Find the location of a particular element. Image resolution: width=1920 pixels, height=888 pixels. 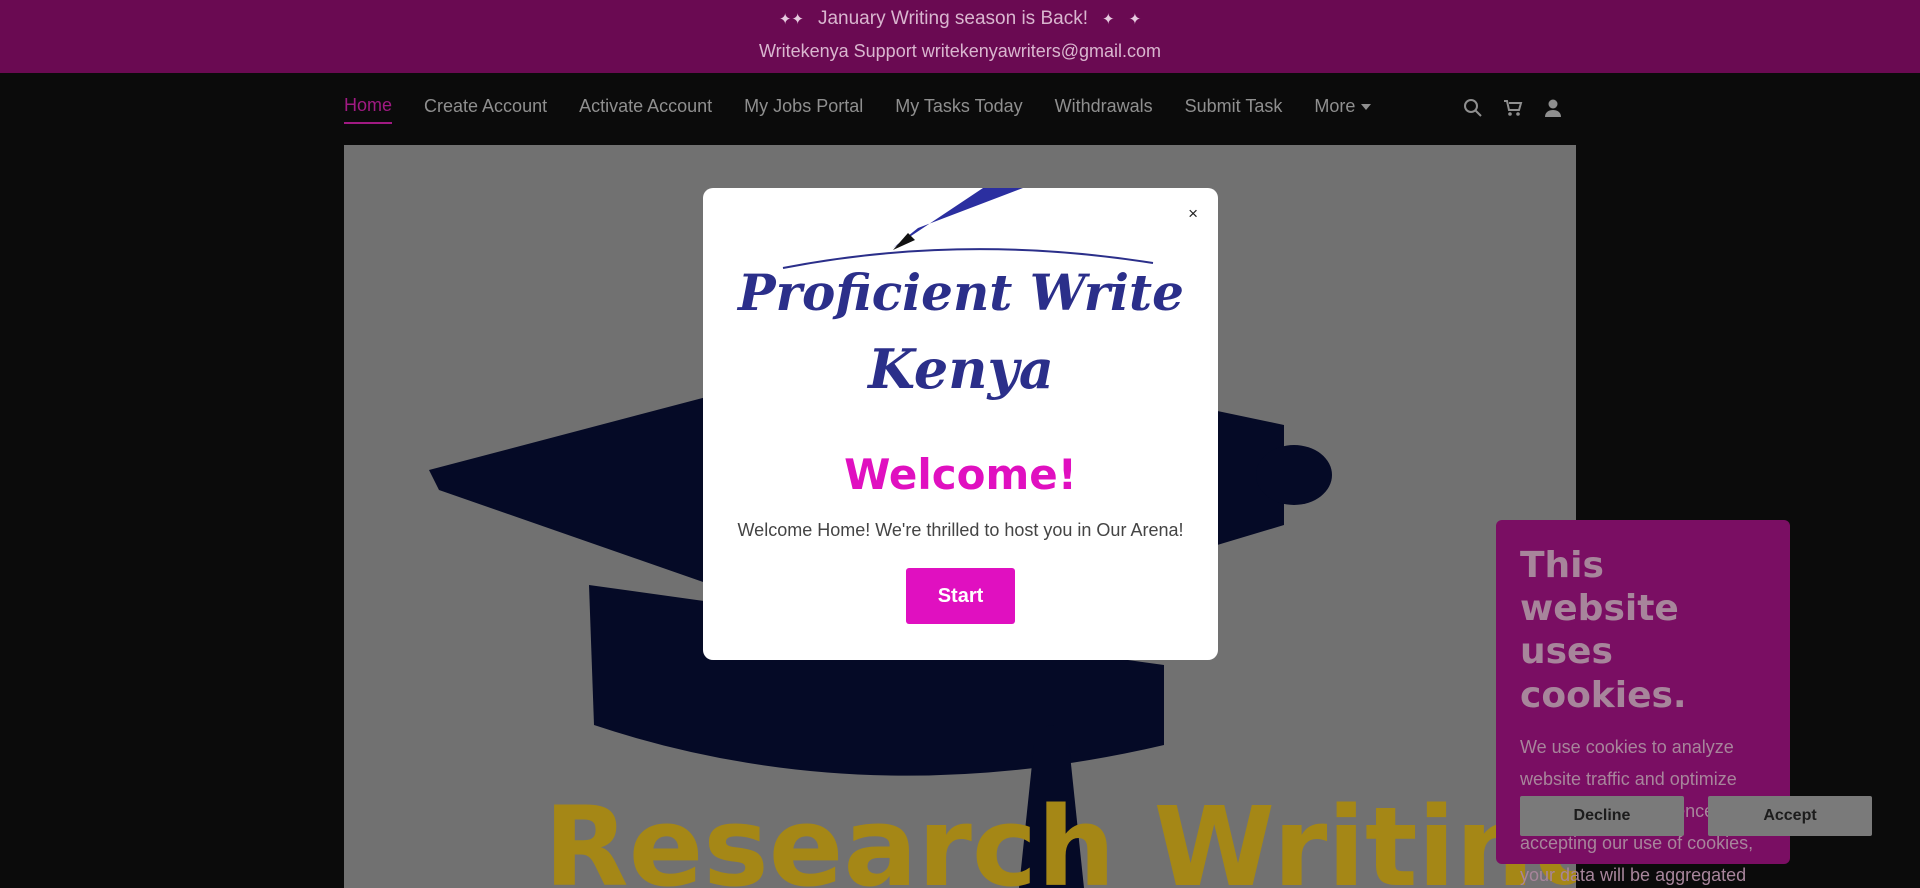

start-button: Start is located at coordinates (960, 596).